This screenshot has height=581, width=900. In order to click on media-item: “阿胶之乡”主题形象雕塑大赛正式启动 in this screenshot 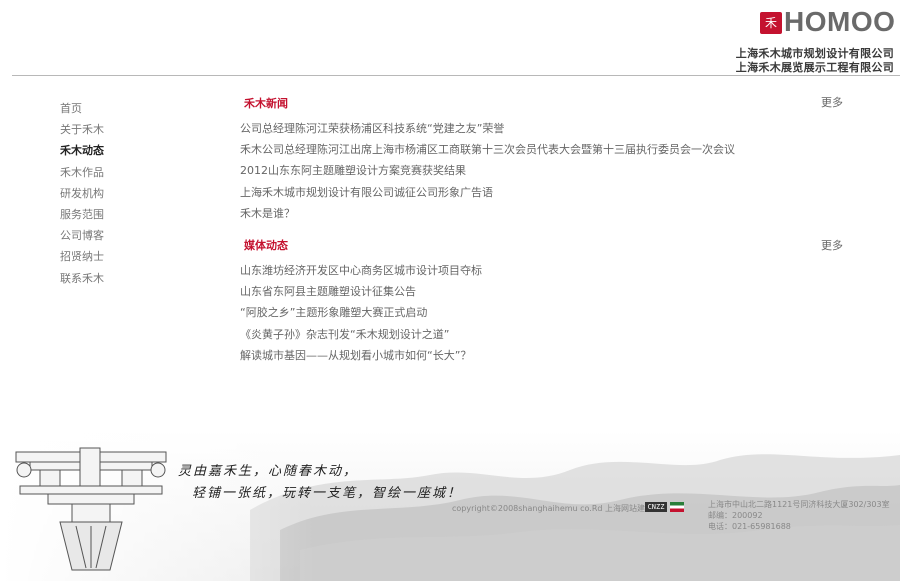, I will do `click(361, 315)`.